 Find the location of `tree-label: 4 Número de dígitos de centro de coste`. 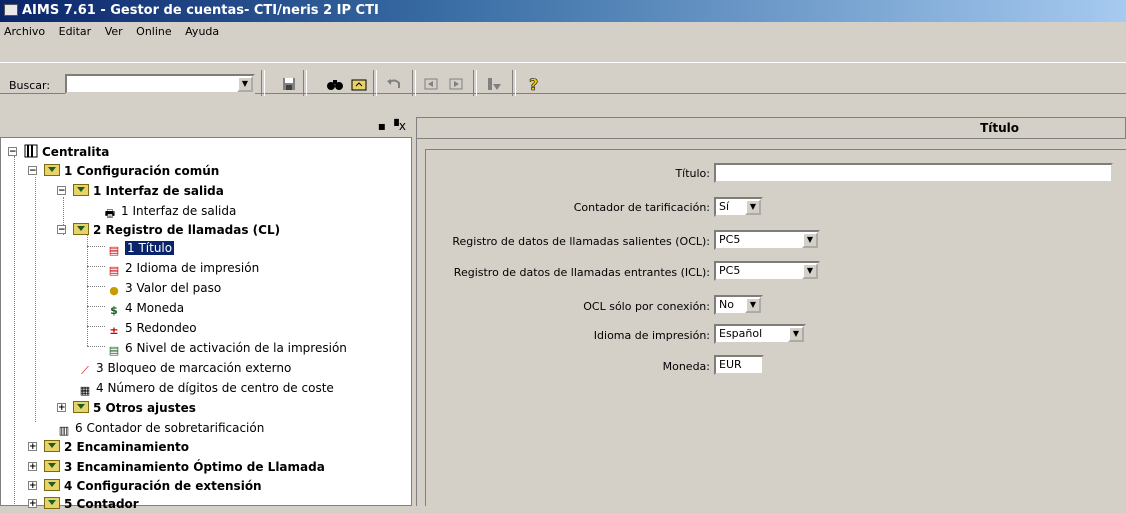

tree-label: 4 Número de dígitos de centro de coste is located at coordinates (215, 388).